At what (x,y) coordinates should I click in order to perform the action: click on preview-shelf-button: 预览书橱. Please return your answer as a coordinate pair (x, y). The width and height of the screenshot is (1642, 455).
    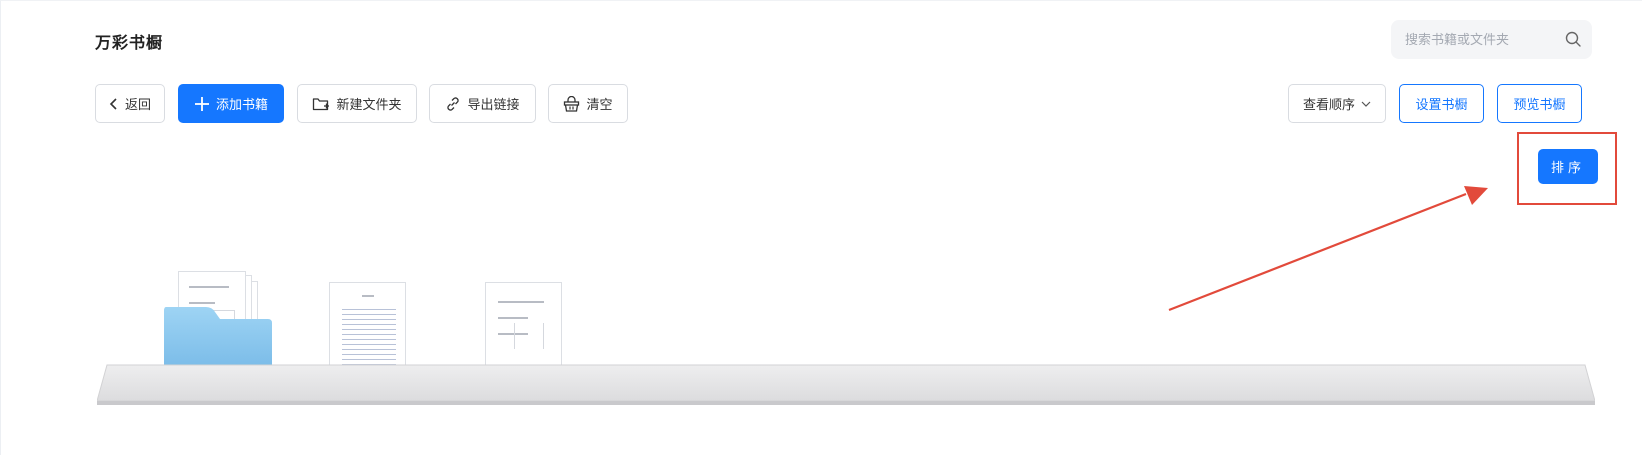
    Looking at the image, I should click on (1539, 103).